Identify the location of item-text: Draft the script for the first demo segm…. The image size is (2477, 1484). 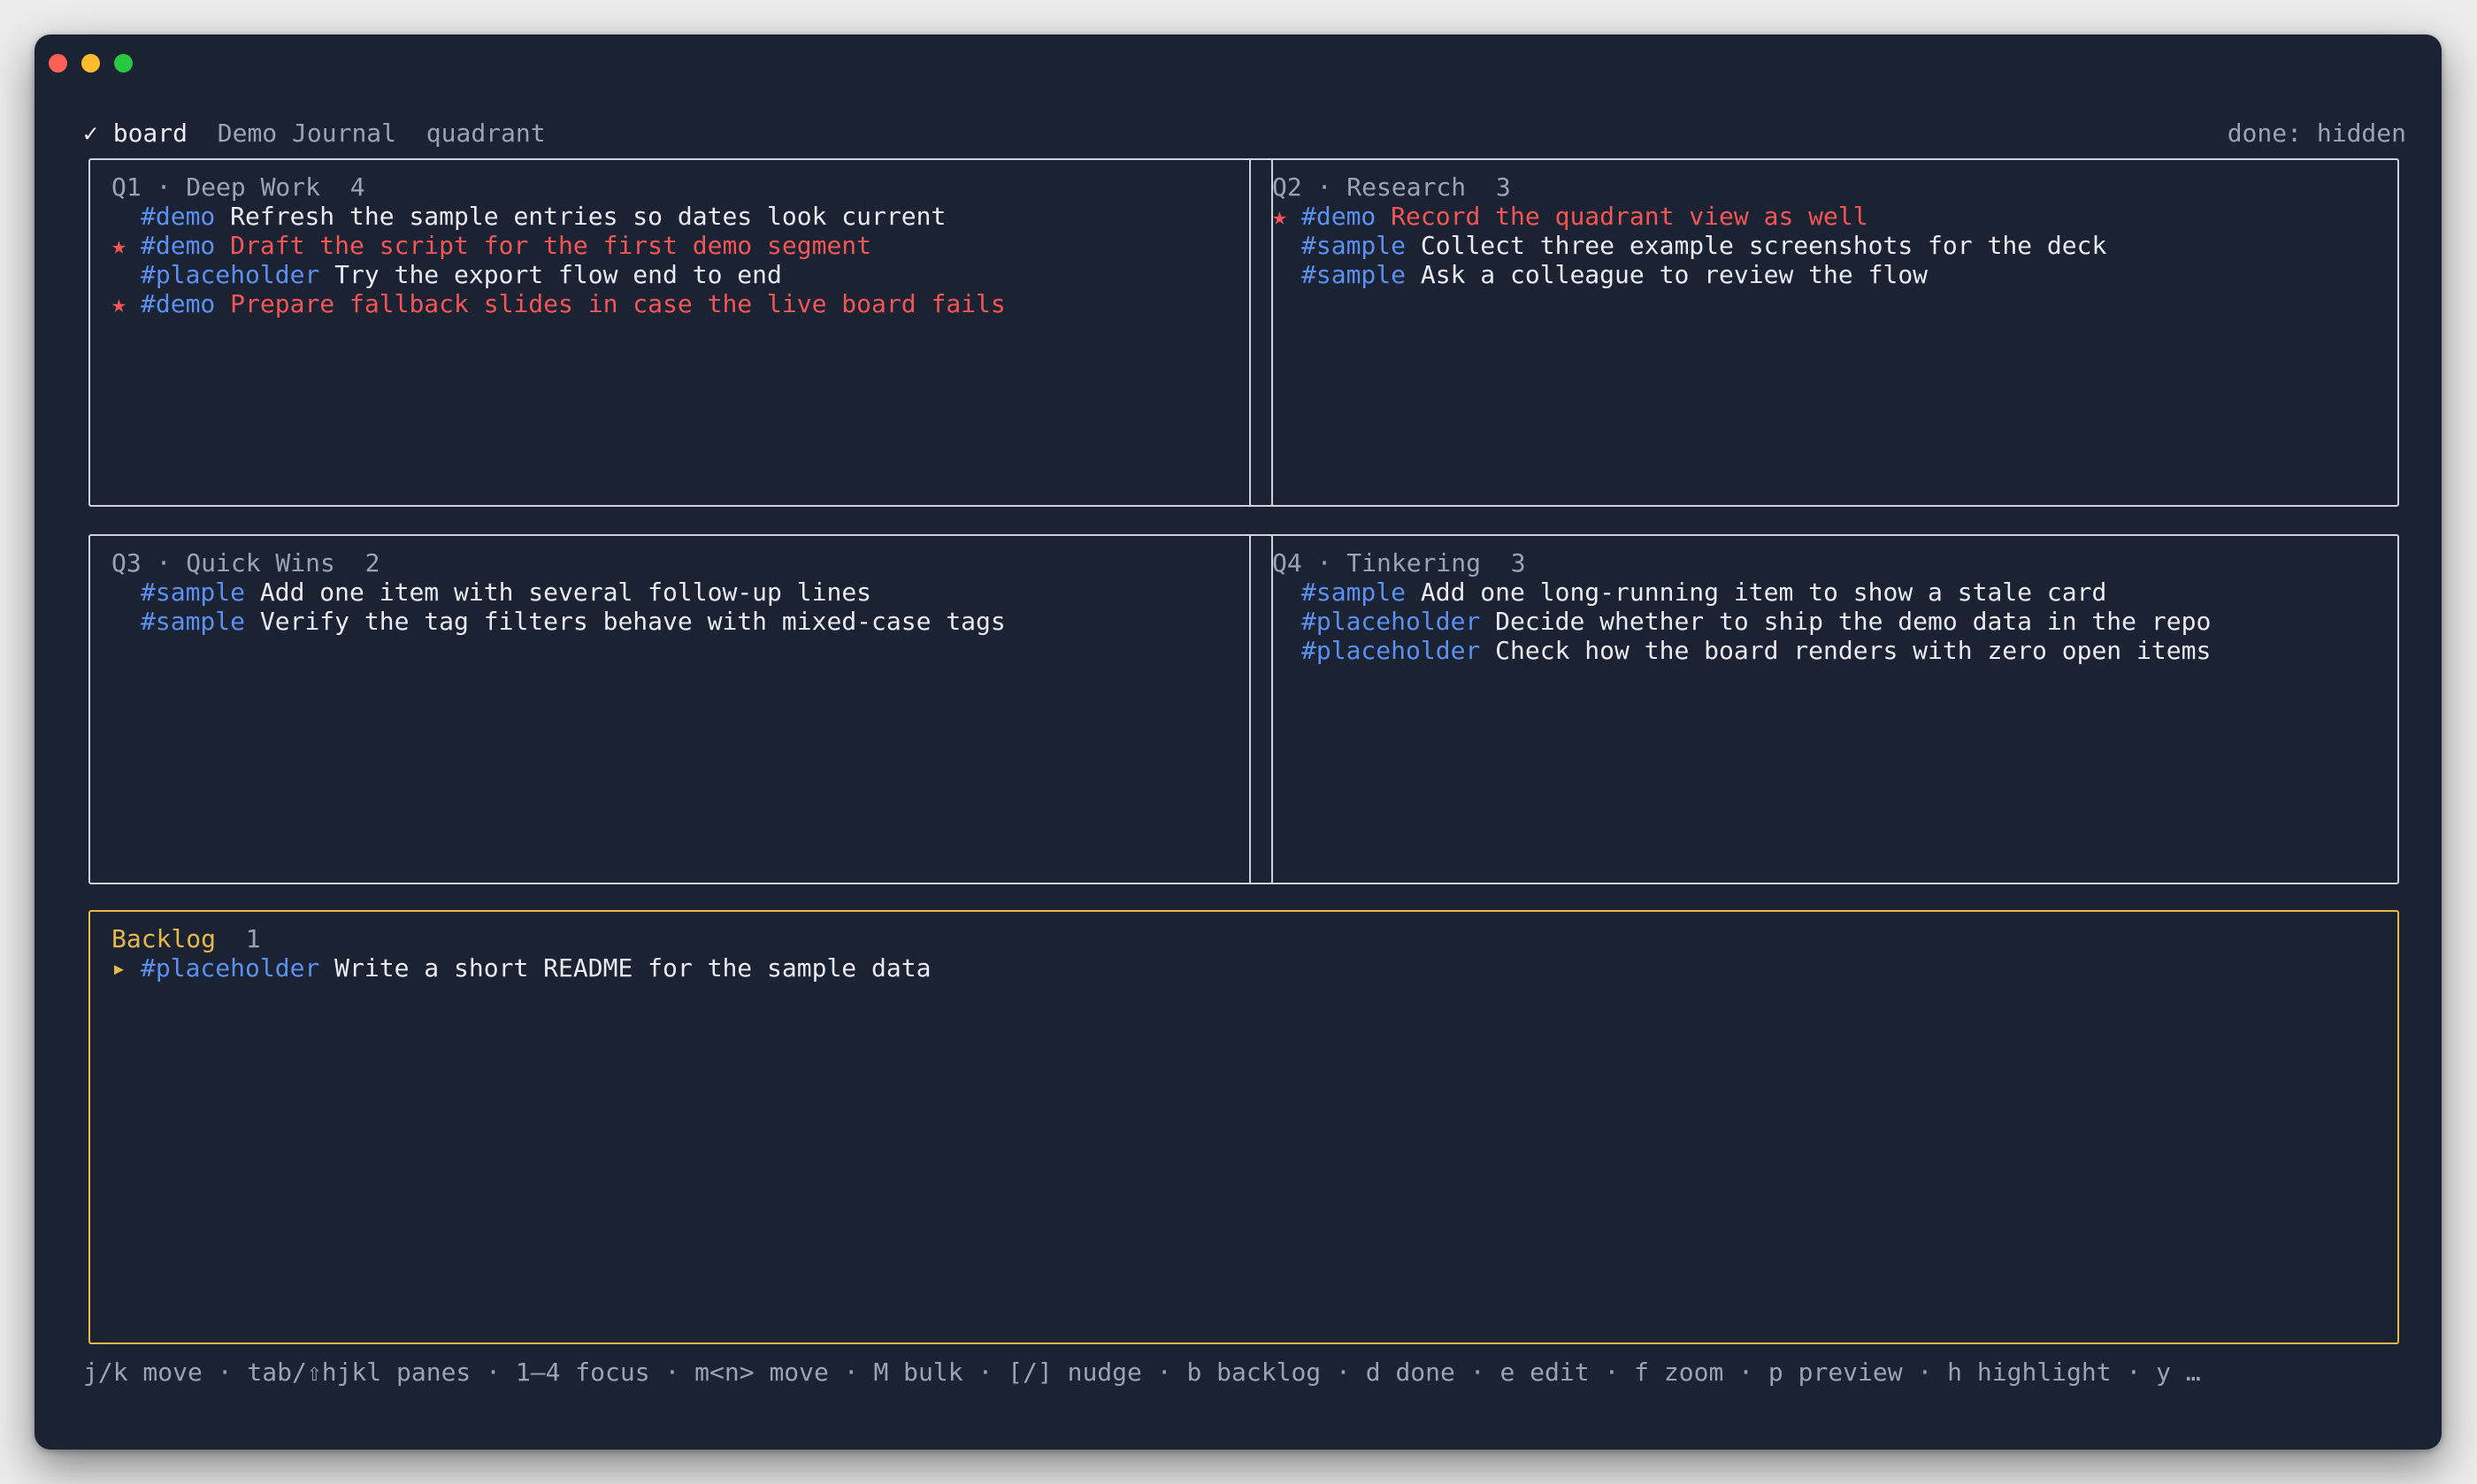
(551, 245).